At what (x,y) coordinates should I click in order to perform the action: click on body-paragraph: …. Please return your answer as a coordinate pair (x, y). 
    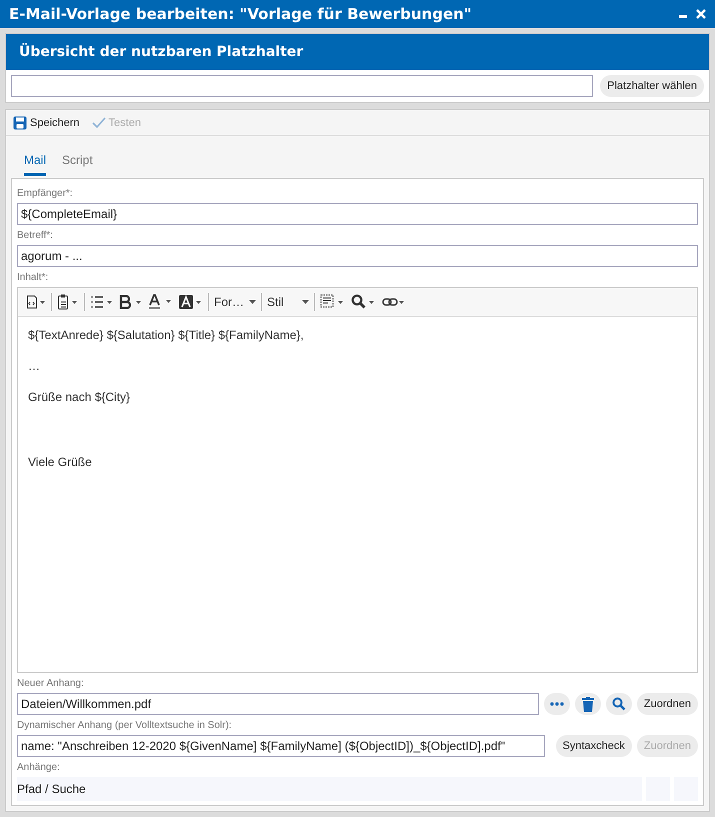
    Looking at the image, I should click on (34, 366).